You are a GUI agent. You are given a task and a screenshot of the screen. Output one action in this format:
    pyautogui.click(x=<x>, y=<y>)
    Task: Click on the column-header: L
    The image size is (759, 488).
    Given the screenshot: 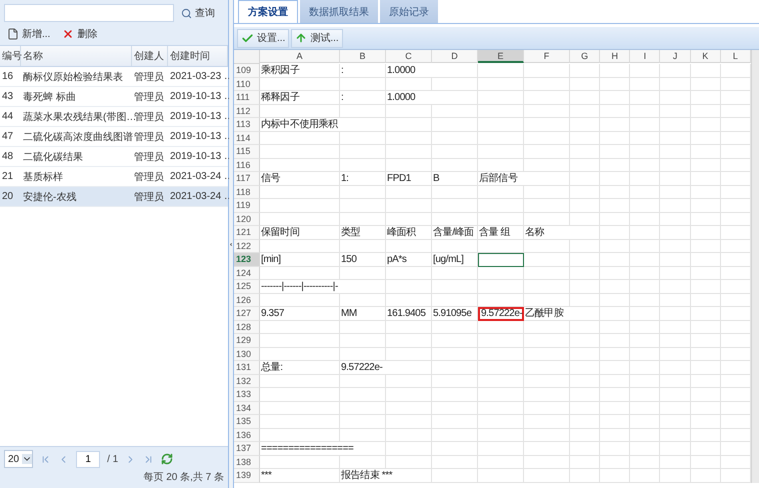 What is the action you would take?
    pyautogui.click(x=735, y=56)
    